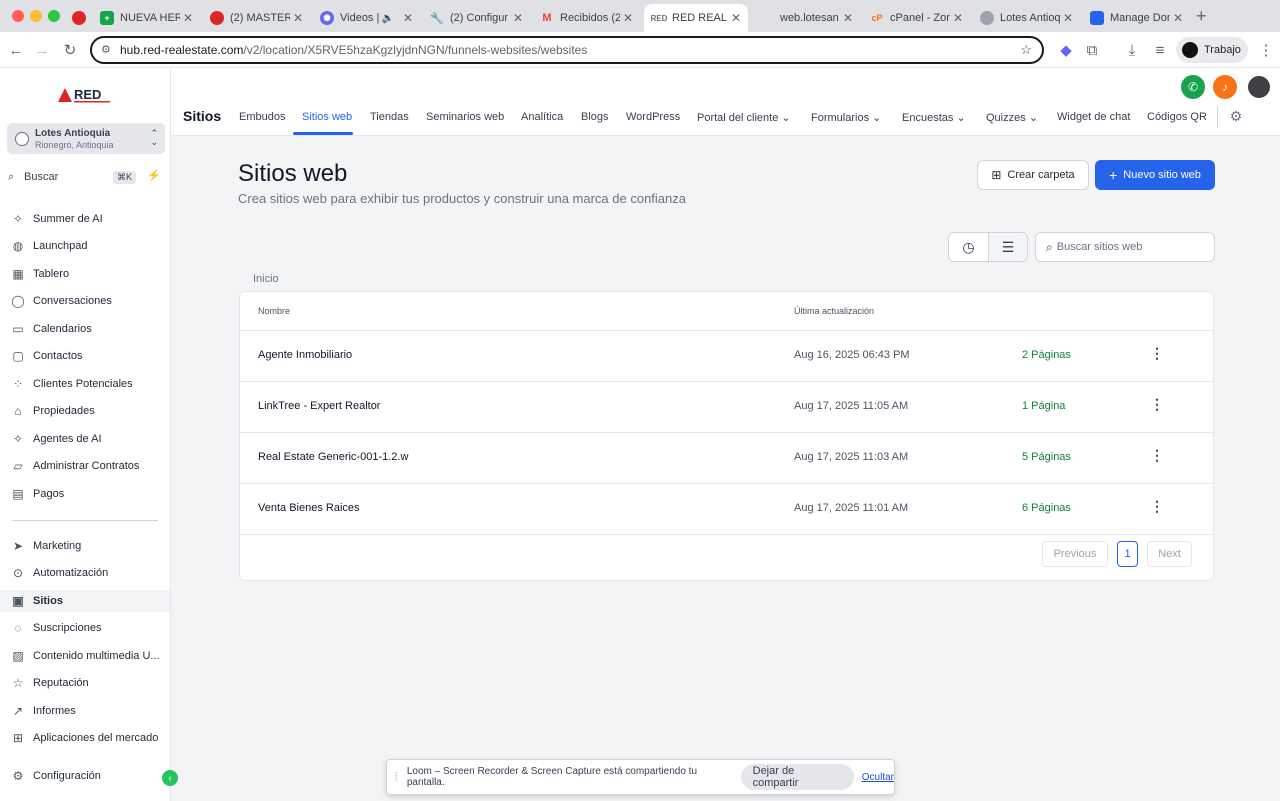 The image size is (1280, 801). Describe the element at coordinates (595, 117) in the screenshot. I see `tab-blogs: Blogs` at that location.